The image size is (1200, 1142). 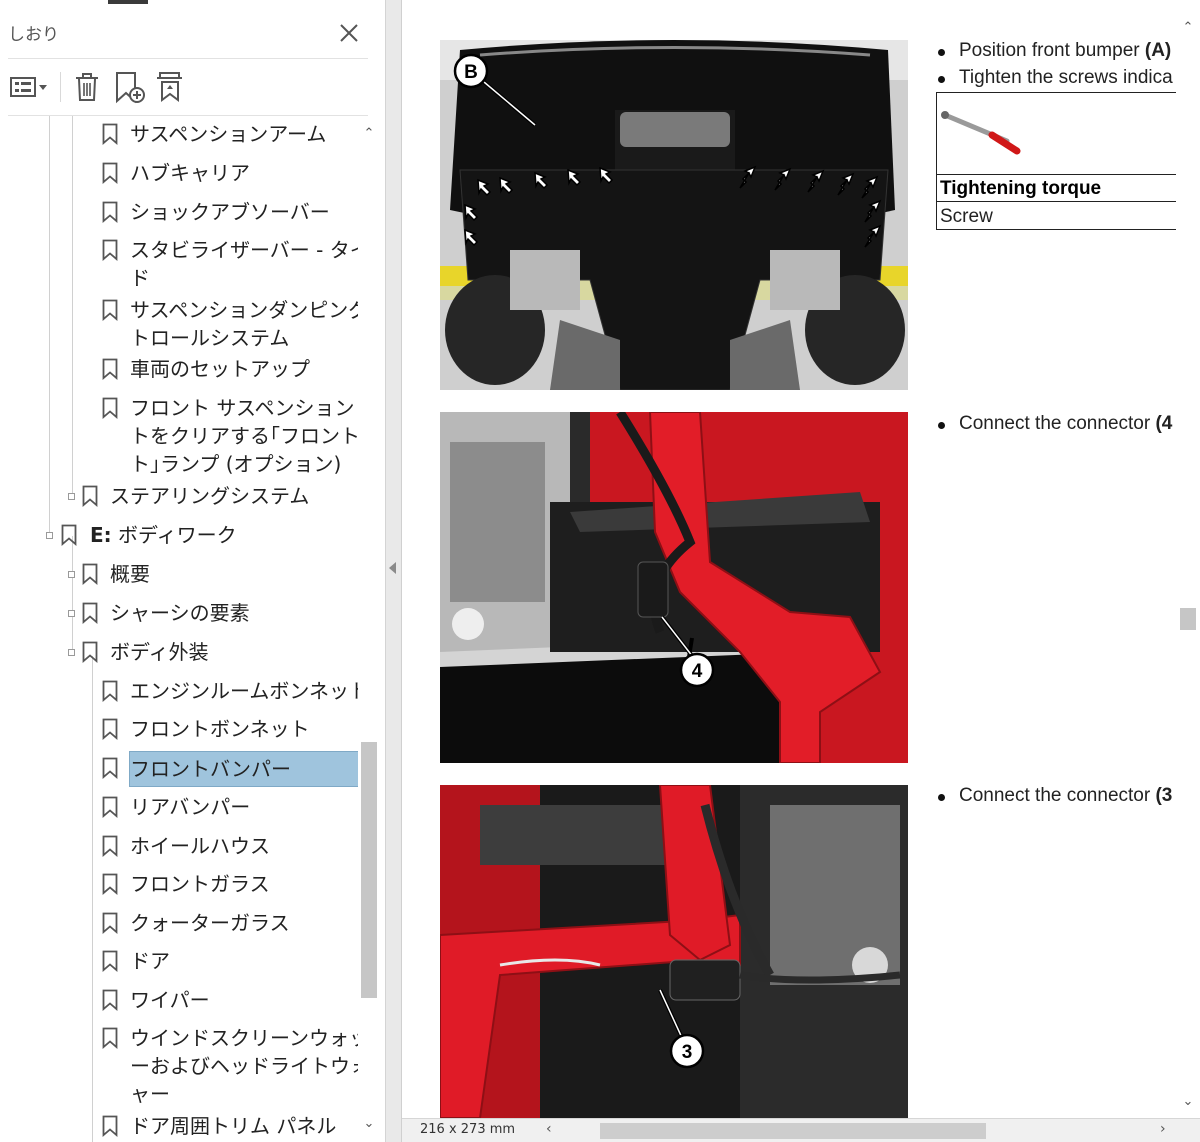 I want to click on bookmarks-toolbar, so click(x=193, y=87).